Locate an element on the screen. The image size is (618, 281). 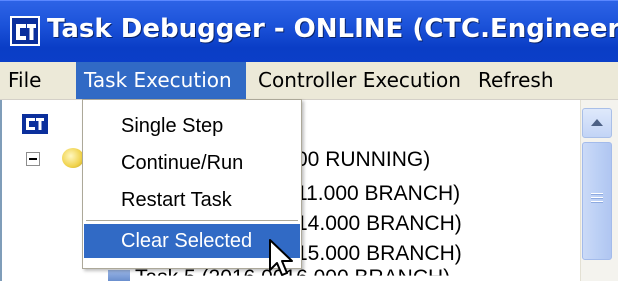
menu-item-single-step: Single Step is located at coordinates (192, 126).